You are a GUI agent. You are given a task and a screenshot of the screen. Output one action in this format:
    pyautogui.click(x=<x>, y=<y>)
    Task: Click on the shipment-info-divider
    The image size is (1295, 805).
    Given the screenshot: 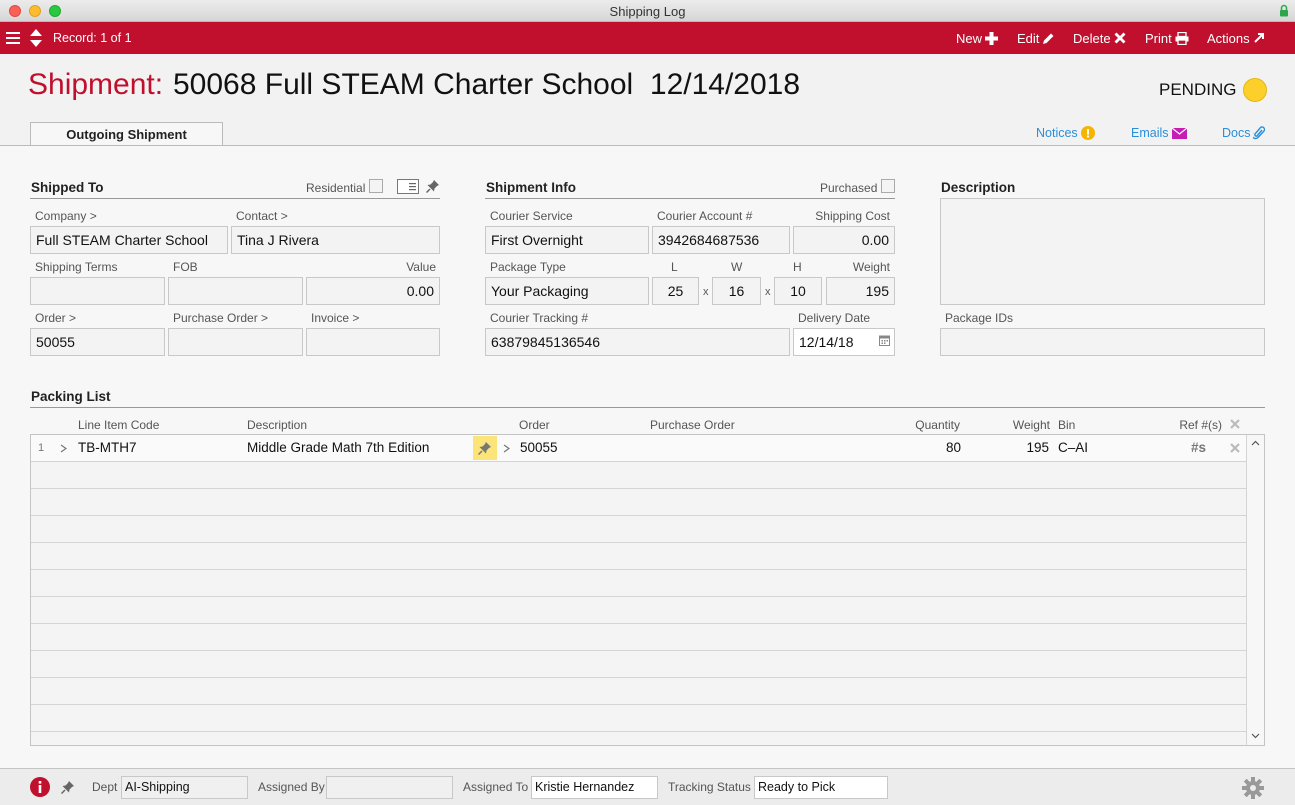 What is the action you would take?
    pyautogui.click(x=690, y=198)
    